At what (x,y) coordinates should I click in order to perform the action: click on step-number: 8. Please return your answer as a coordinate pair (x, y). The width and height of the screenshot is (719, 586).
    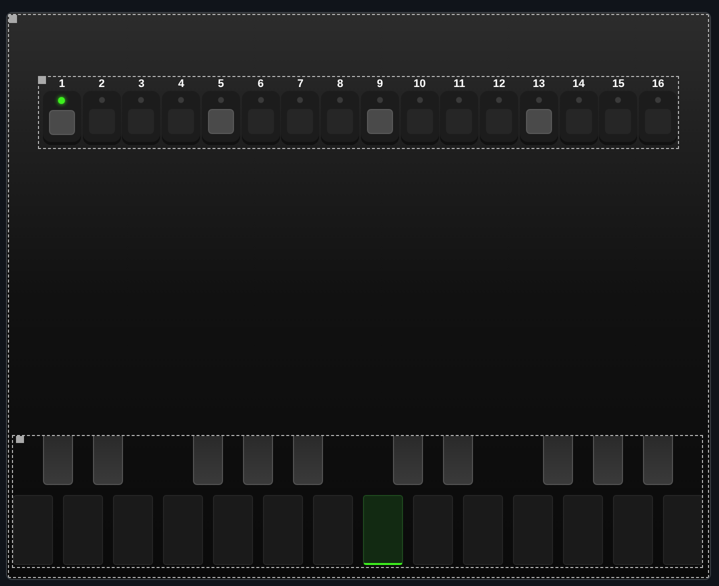
    Looking at the image, I should click on (340, 84).